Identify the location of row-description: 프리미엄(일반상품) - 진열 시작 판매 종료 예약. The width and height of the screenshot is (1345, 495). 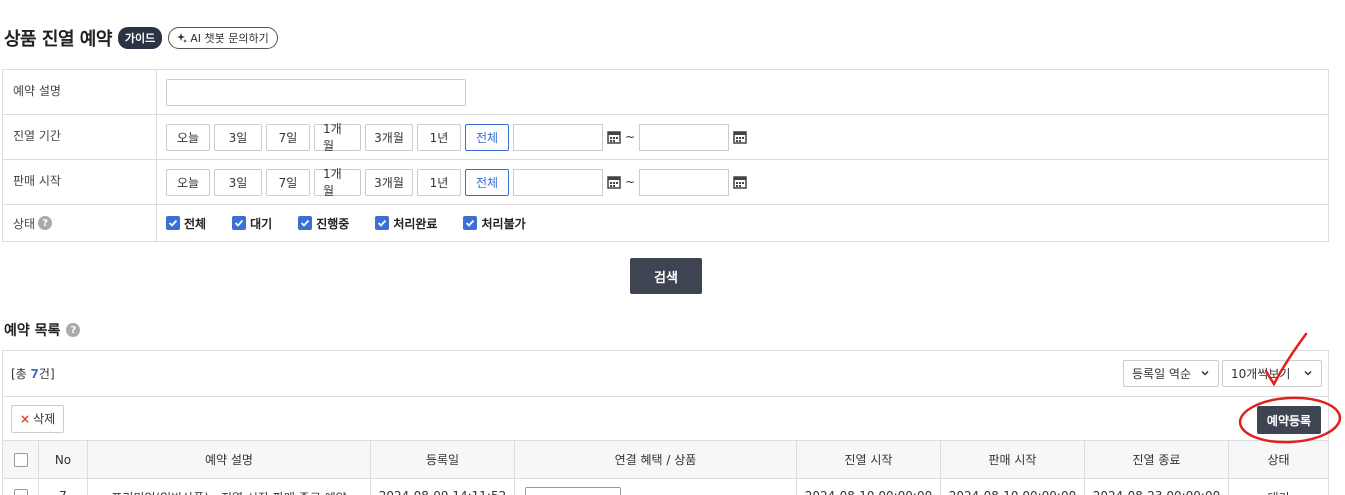
(229, 487).